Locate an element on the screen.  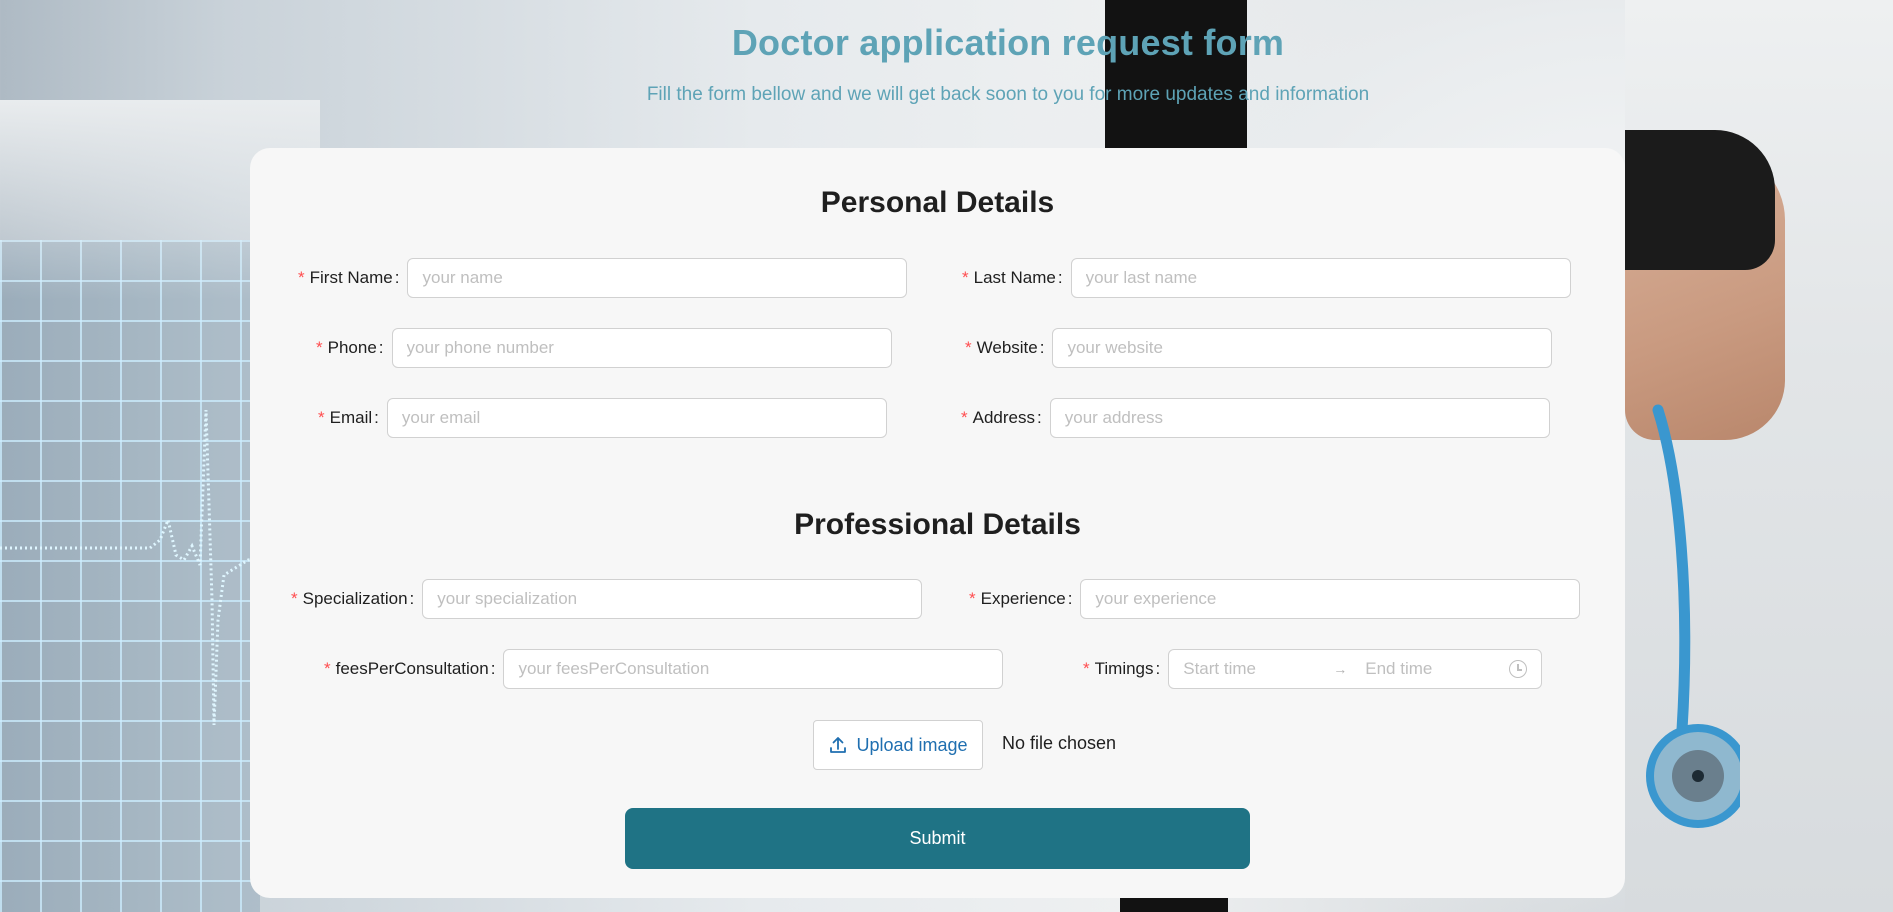
upload-icon is located at coordinates (838, 745).